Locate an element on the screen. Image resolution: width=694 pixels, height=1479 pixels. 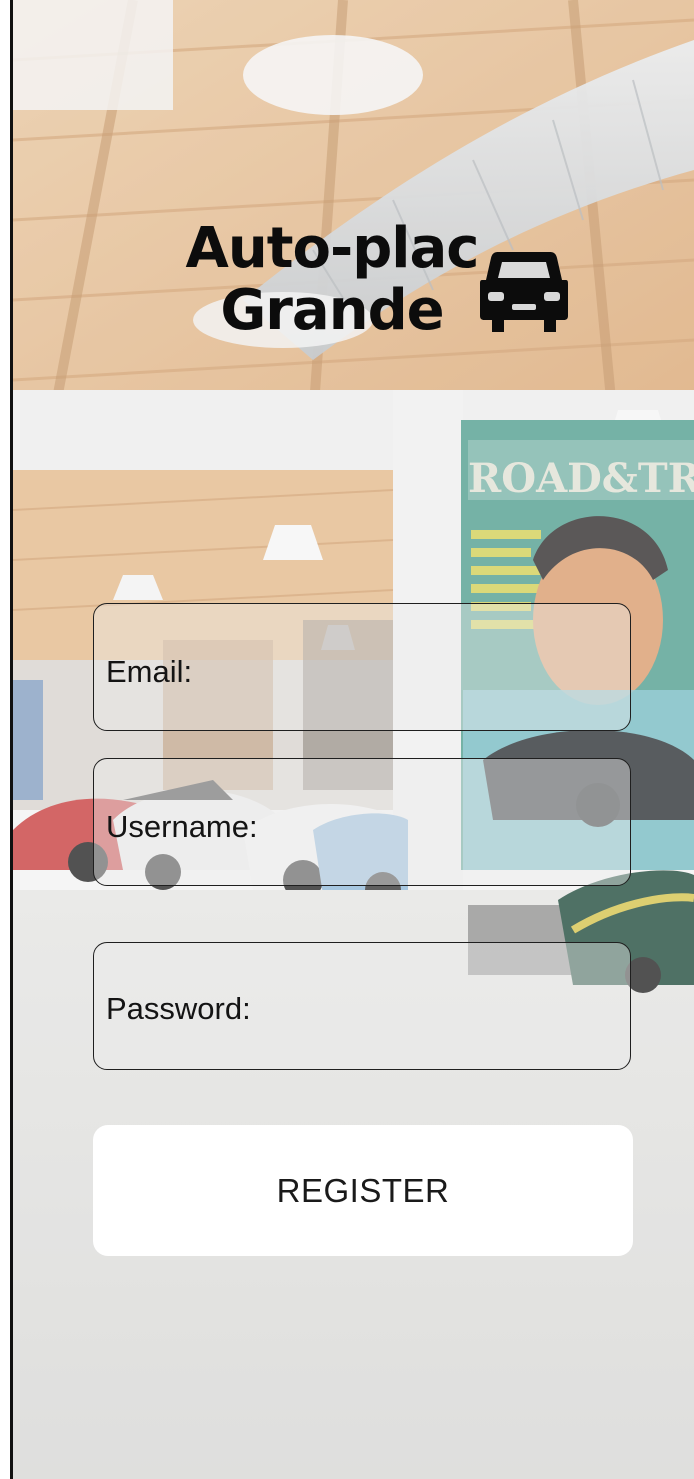
brand-header: Auto-plac Grande is located at coordinates (382, 288).